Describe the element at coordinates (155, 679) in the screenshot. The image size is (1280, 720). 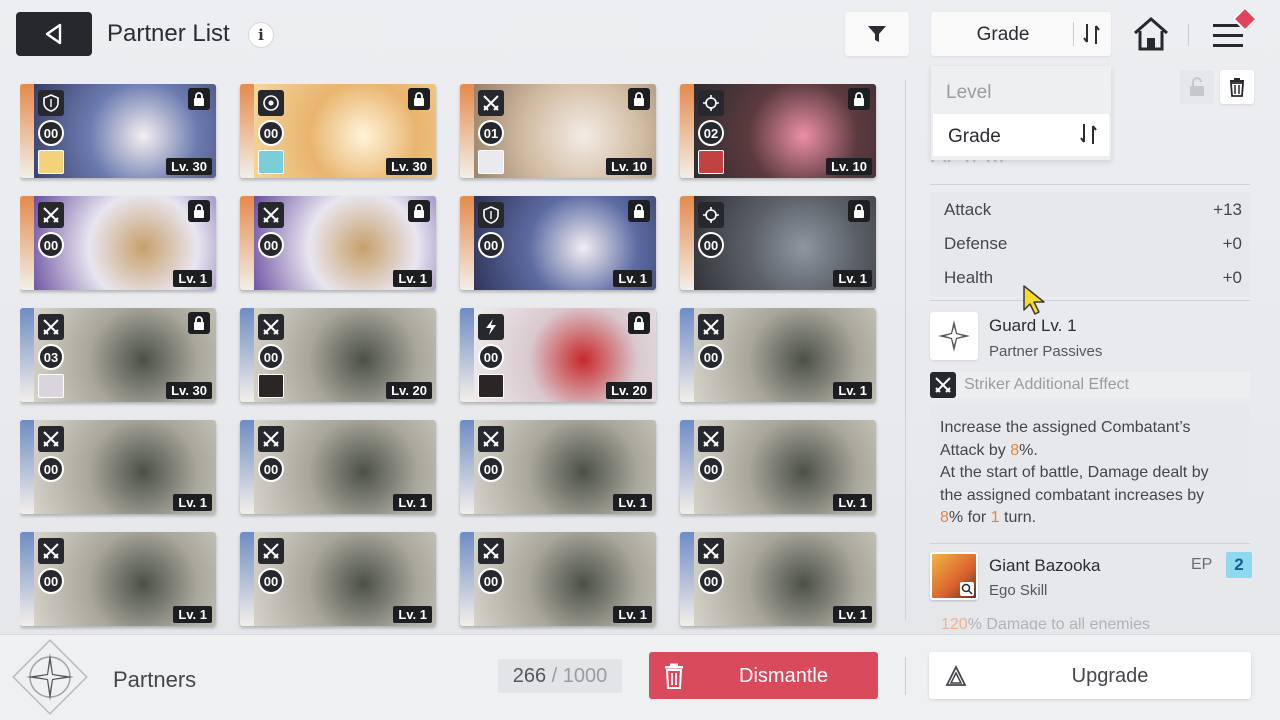
I see `section-label: Partners` at that location.